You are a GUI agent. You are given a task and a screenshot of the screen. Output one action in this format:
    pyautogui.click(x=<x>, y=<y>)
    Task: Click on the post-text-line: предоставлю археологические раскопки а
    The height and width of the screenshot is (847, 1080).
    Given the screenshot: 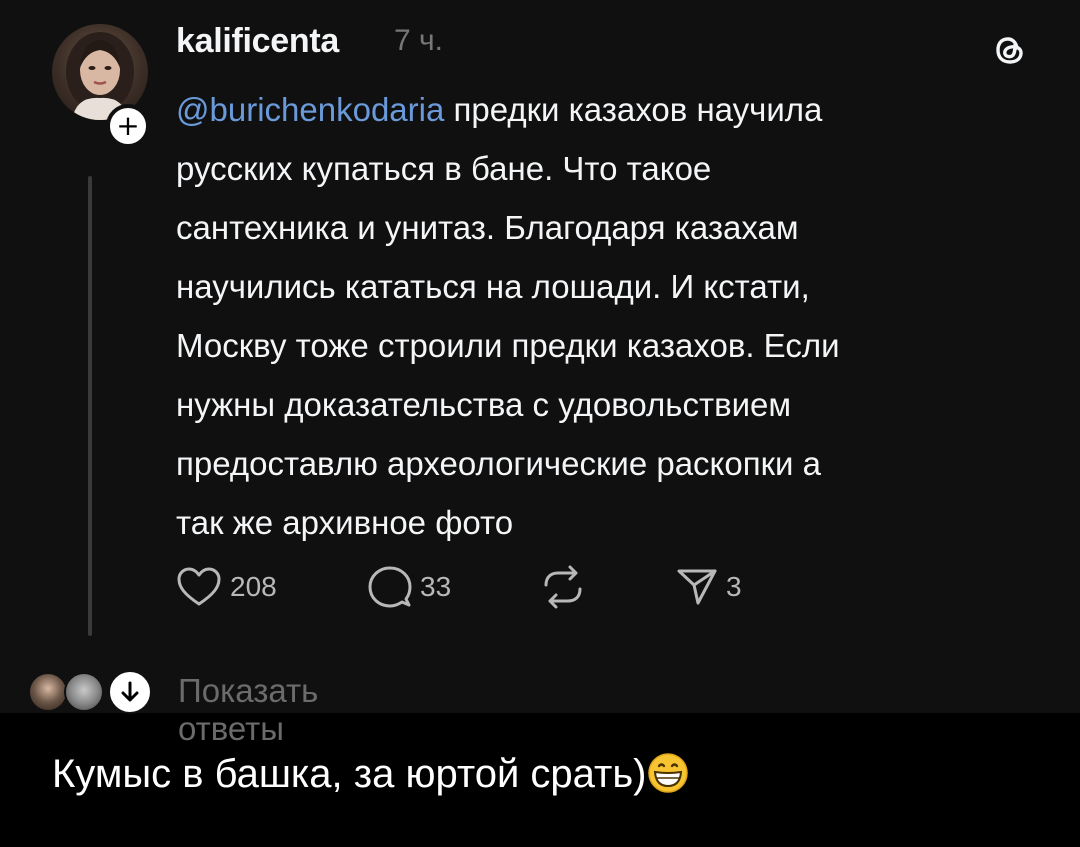 What is the action you would take?
    pyautogui.click(x=498, y=463)
    